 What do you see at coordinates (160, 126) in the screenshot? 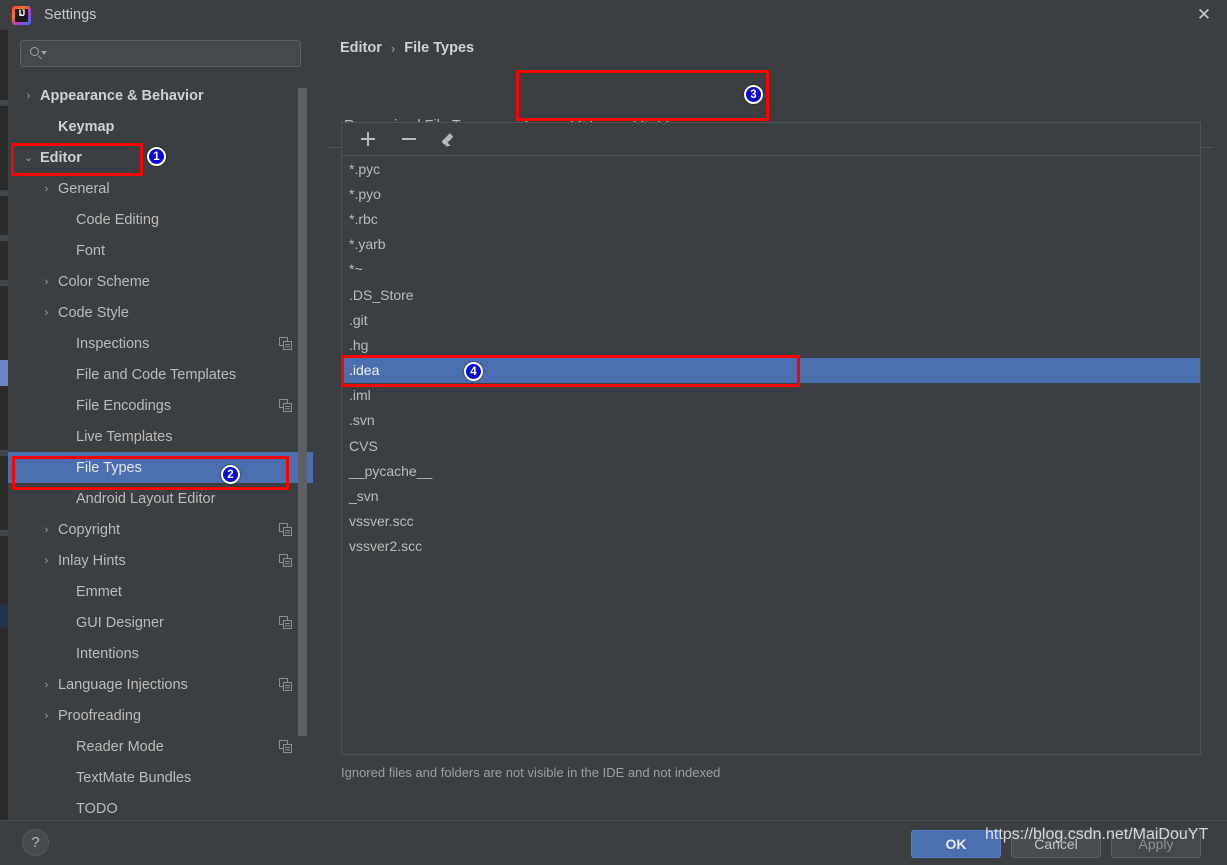
I see `sidebar-item-keymap: Keymap` at bounding box center [160, 126].